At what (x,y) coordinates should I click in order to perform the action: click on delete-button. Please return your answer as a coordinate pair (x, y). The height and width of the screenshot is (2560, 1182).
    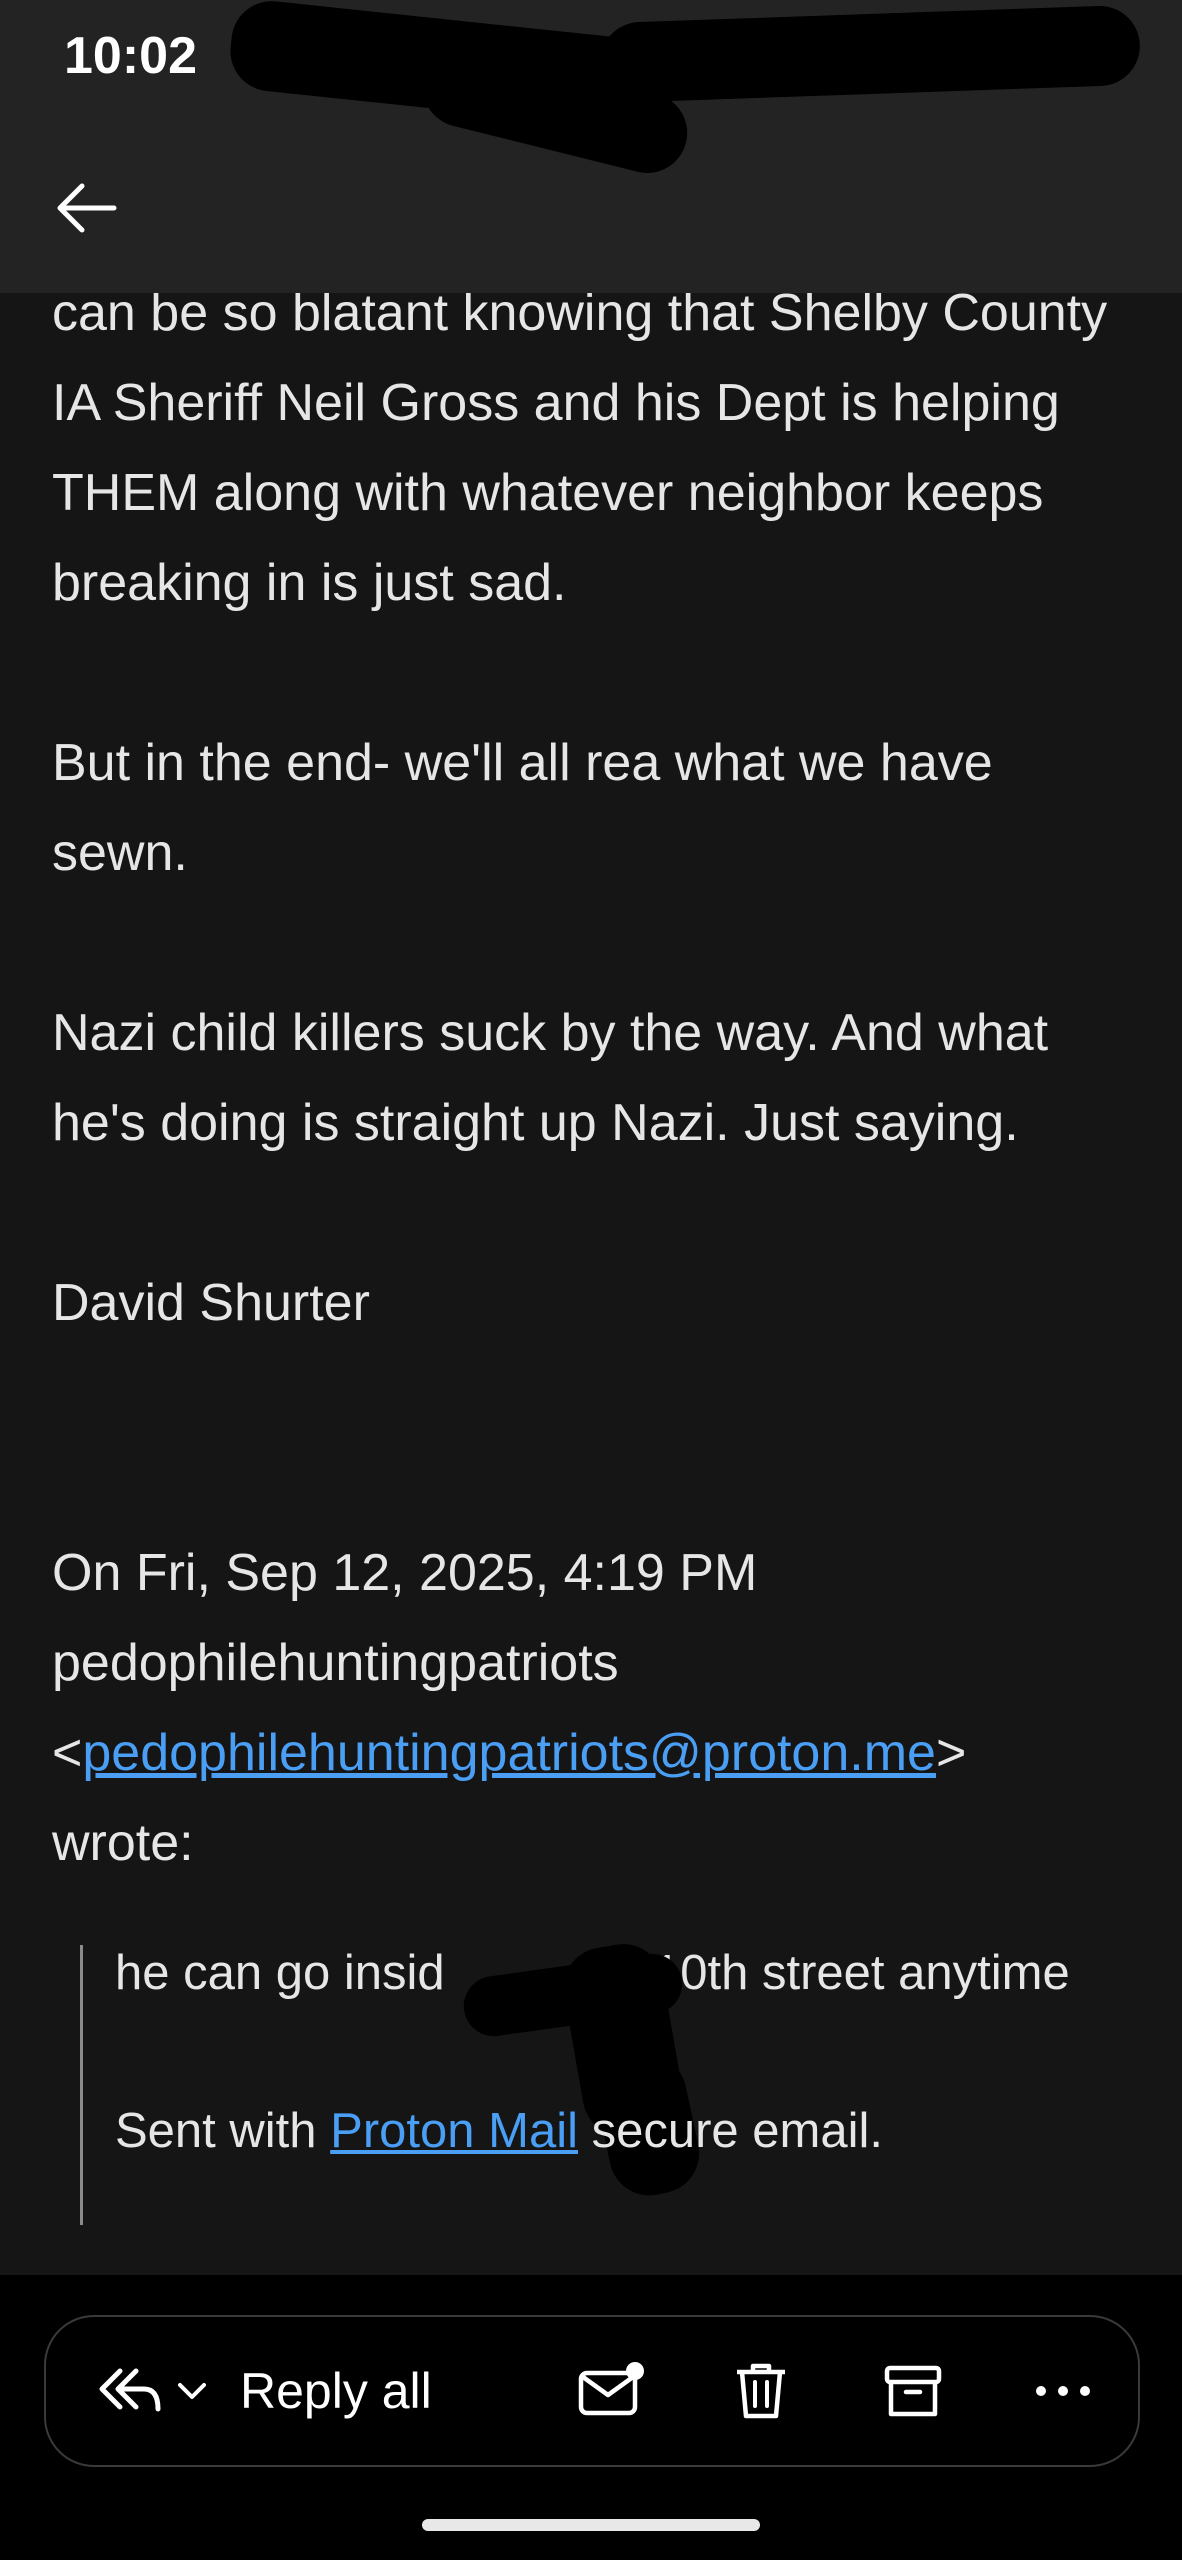
    Looking at the image, I should click on (761, 2391).